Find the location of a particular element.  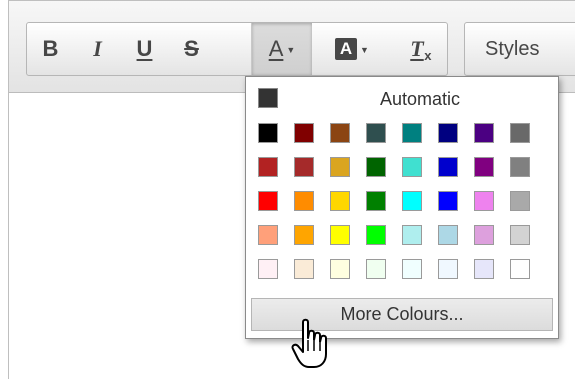

basic-styles-button-group: B I U S A ▼ A ▼ T x is located at coordinates (237, 49).